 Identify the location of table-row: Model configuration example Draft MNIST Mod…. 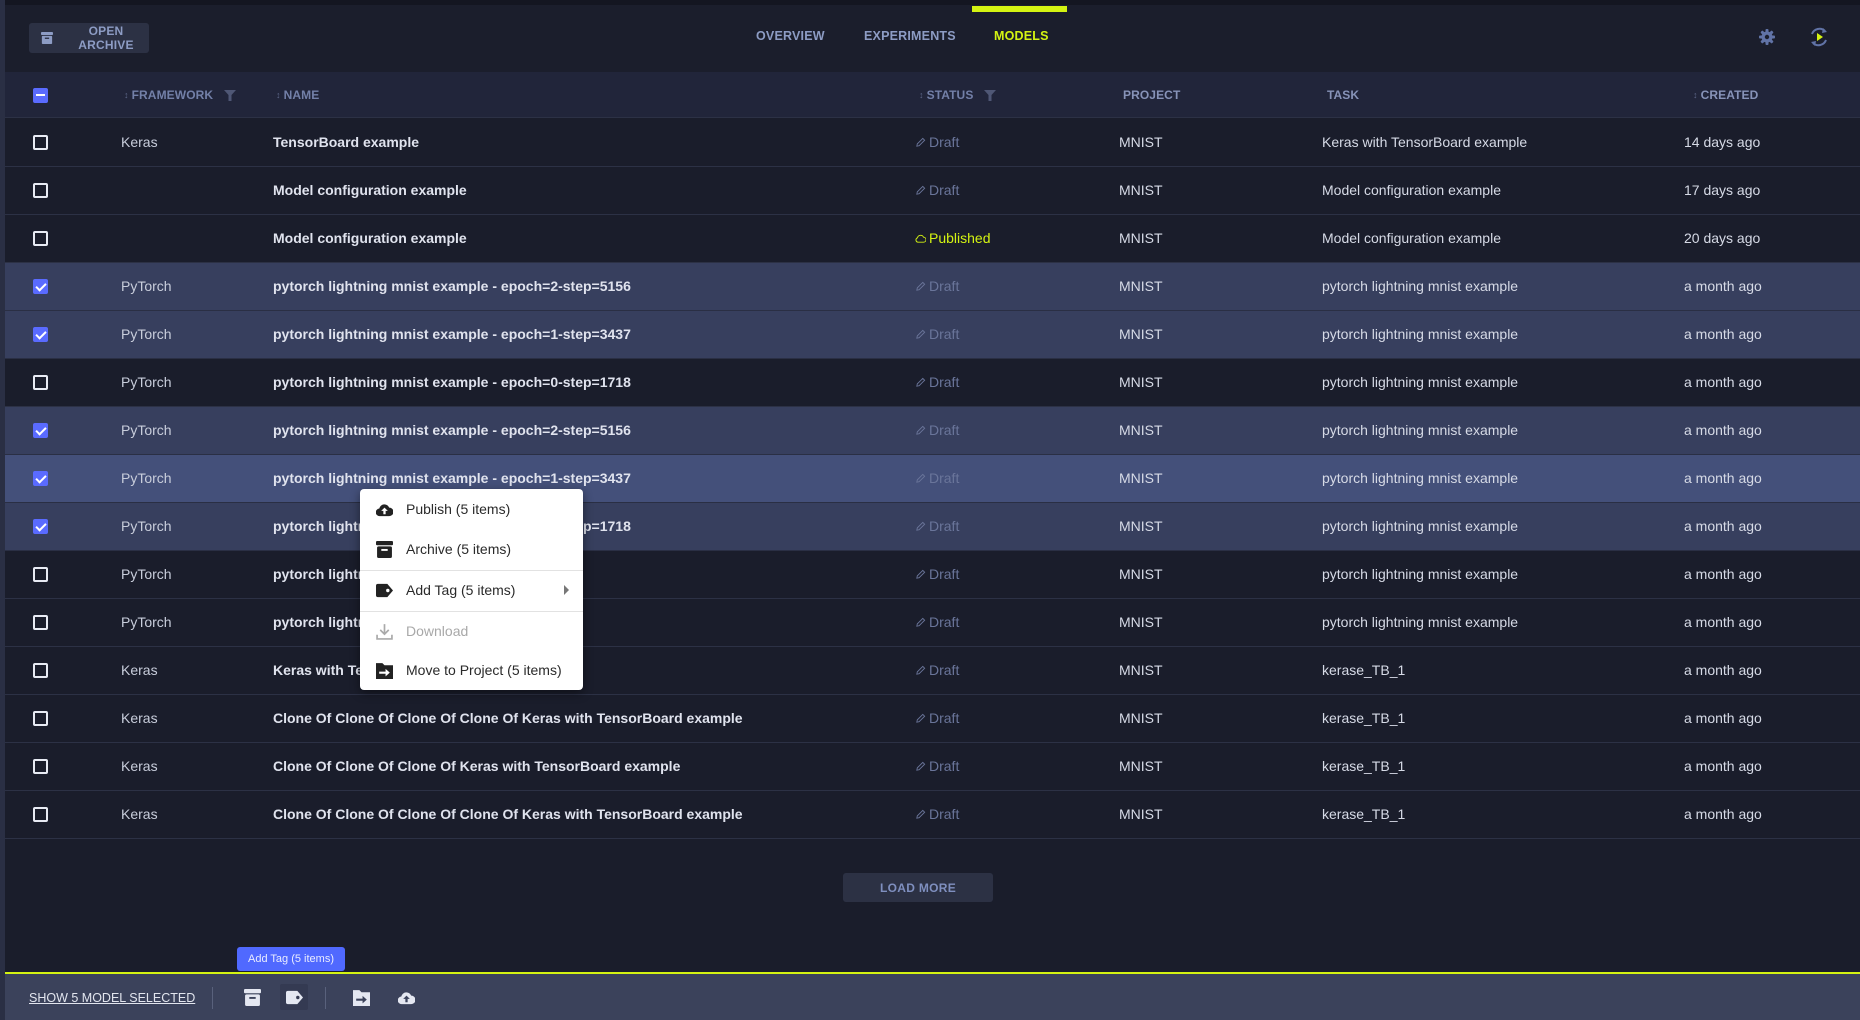
(932, 191).